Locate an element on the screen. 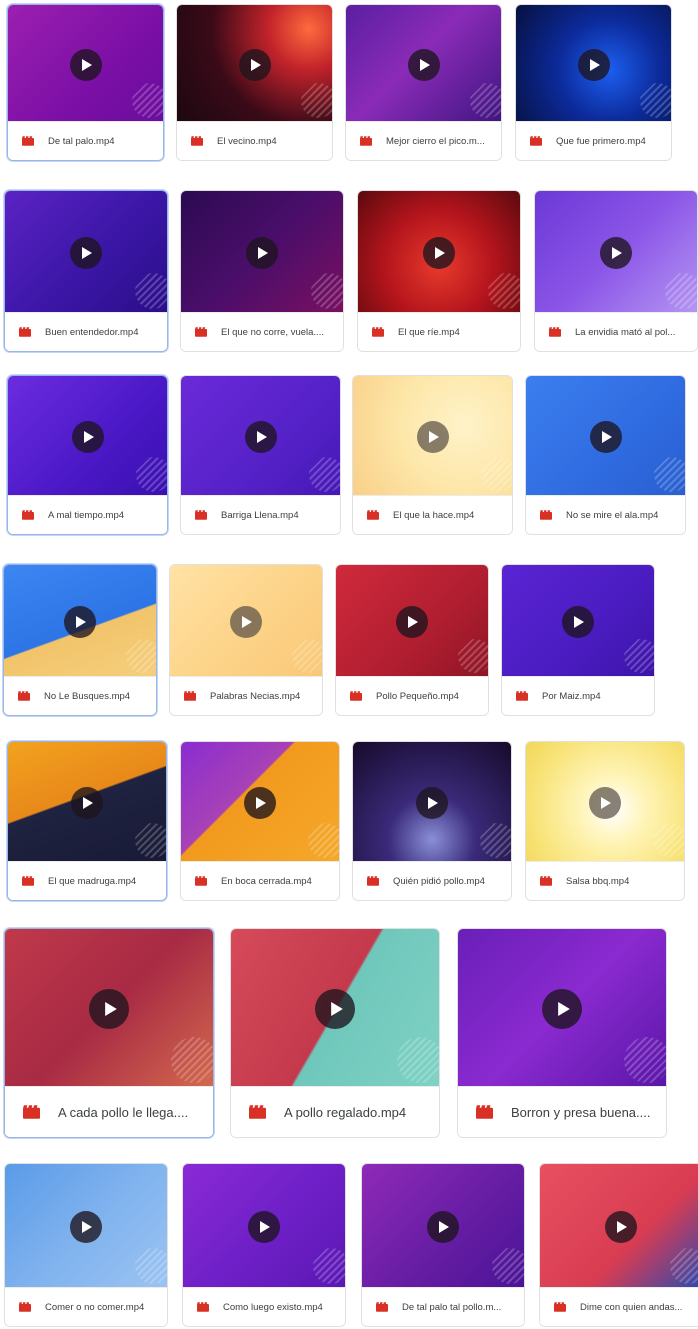 This screenshot has height=1329, width=698. file-card: Barriga Llena.mp4 is located at coordinates (260, 455).